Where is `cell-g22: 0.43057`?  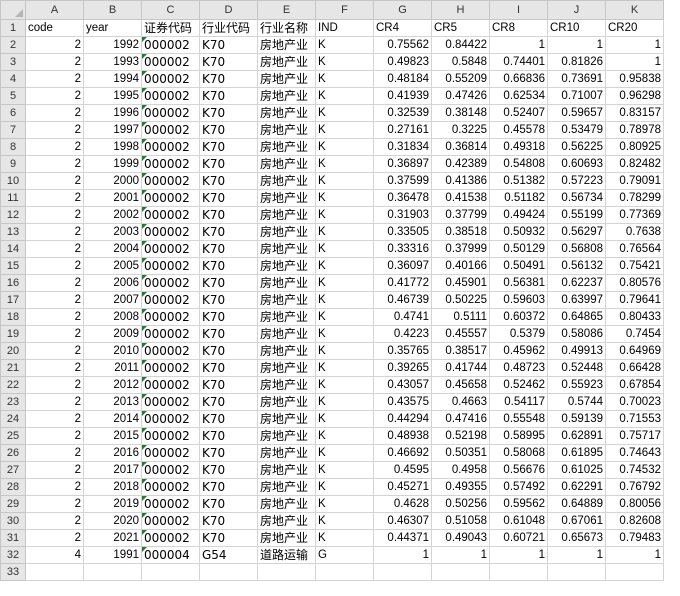
cell-g22: 0.43057 is located at coordinates (402, 385).